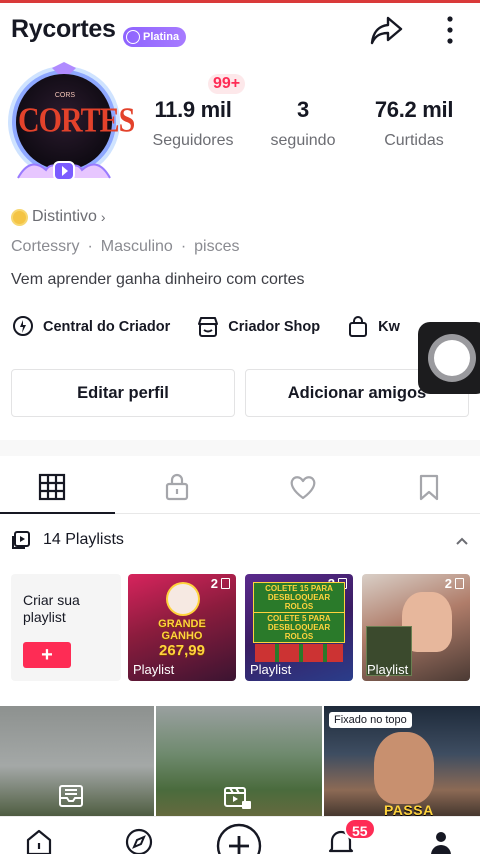 This screenshot has height=854, width=480. I want to click on grid-icon, so click(52, 487).